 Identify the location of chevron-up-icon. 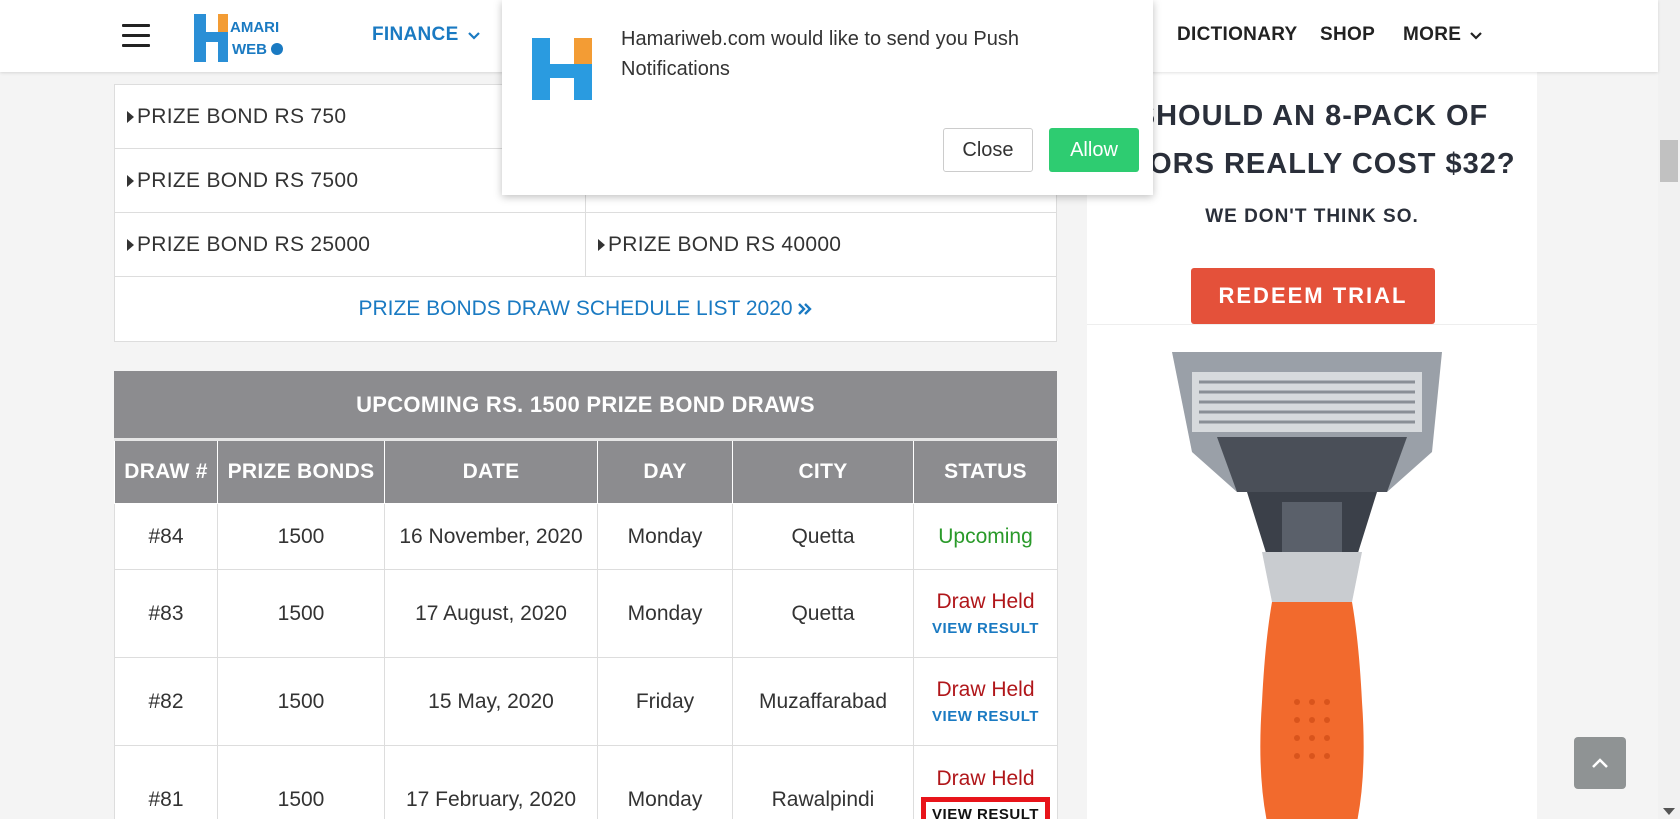
(1600, 763).